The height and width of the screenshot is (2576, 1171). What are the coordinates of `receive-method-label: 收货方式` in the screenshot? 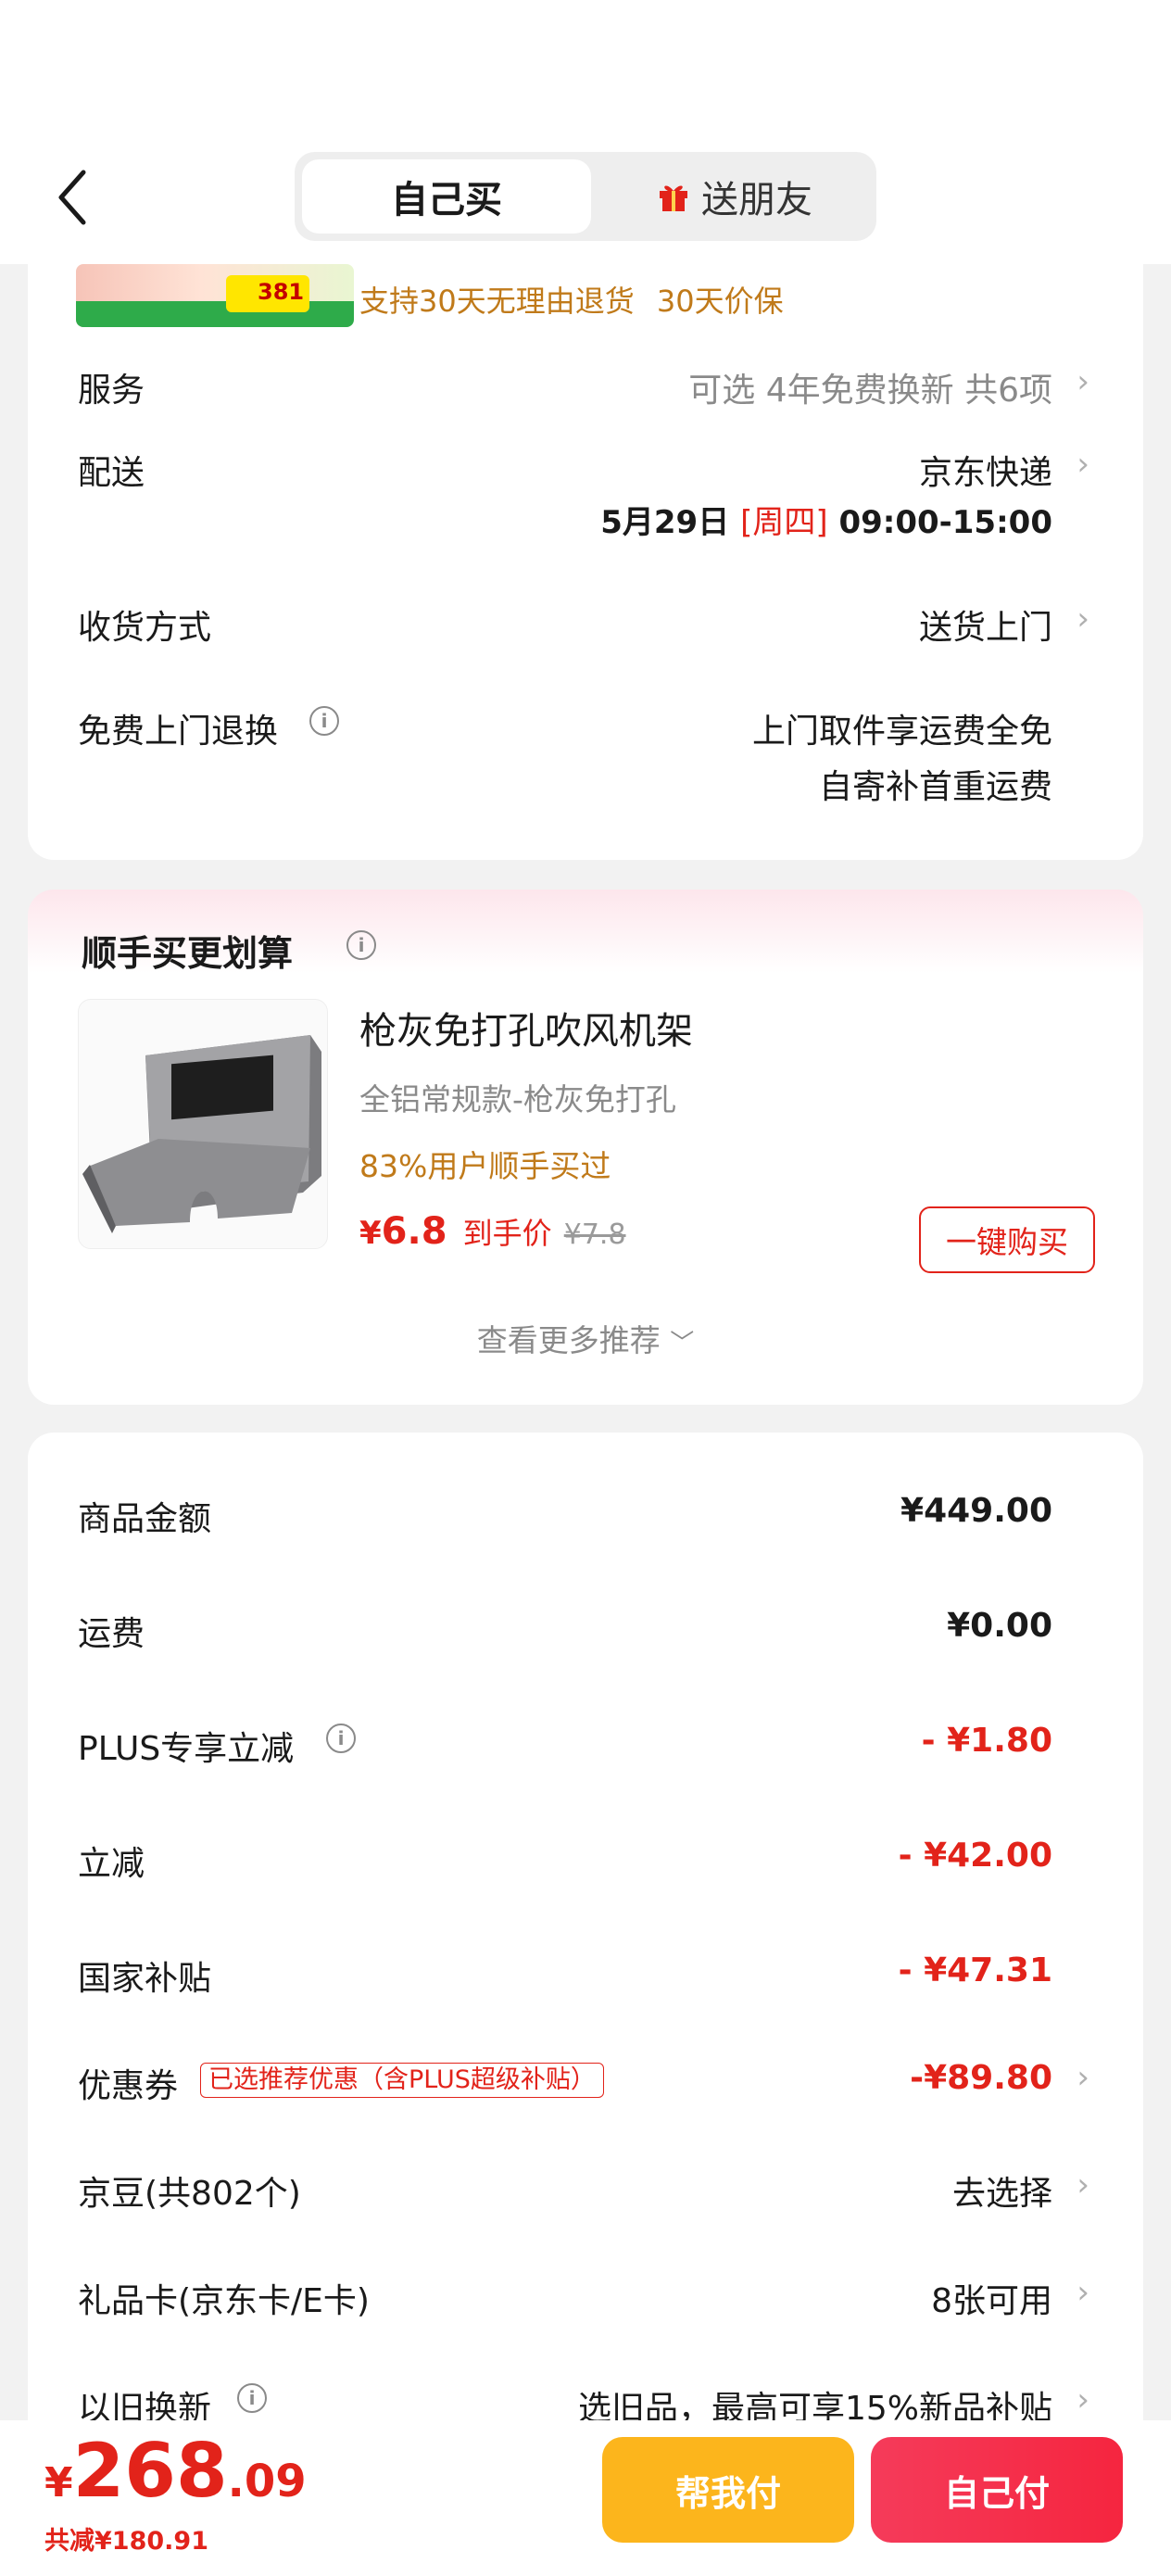 It's located at (145, 628).